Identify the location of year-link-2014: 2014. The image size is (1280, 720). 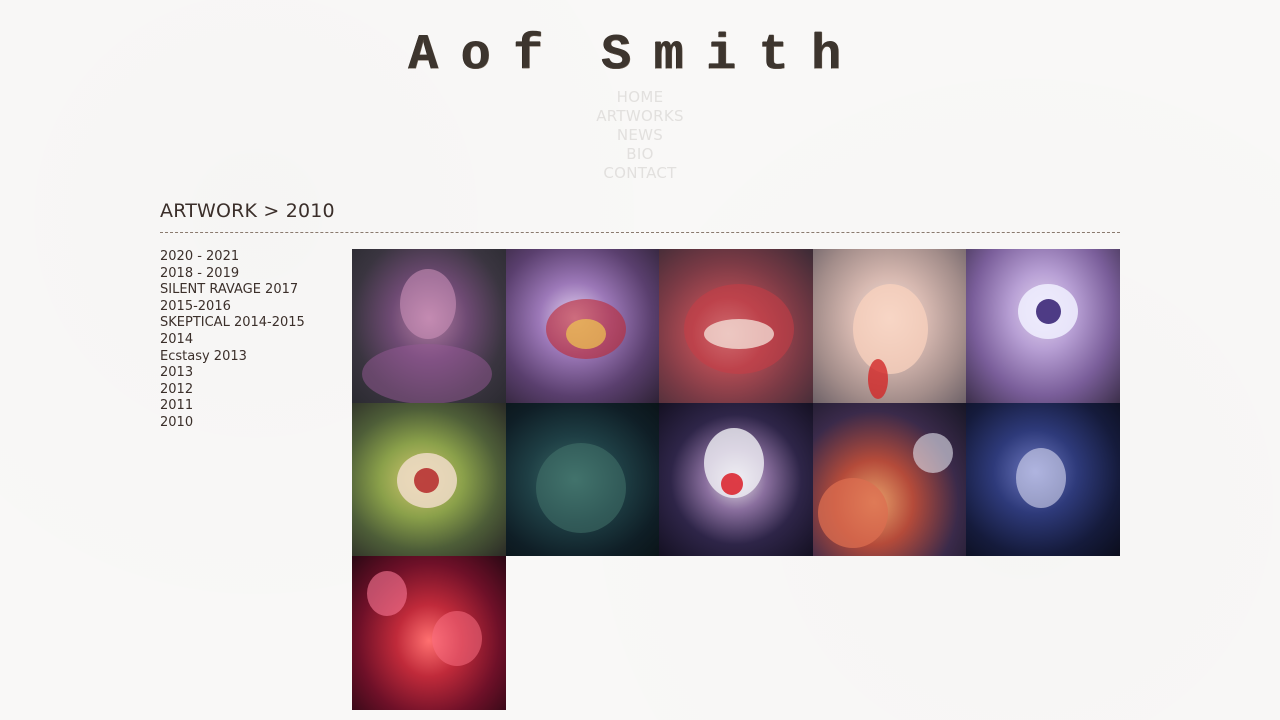
(250, 340).